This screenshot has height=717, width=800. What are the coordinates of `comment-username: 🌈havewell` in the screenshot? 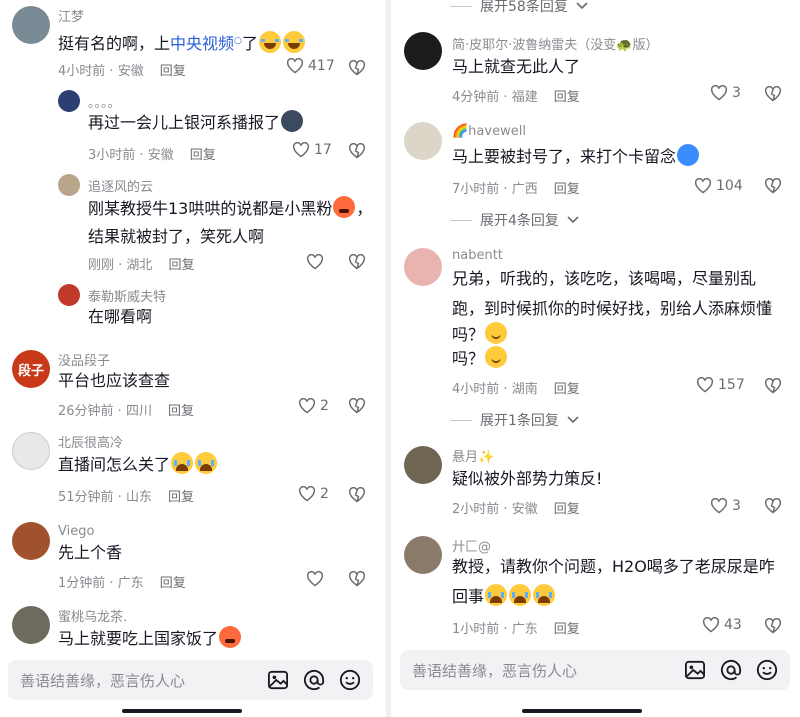 It's located at (489, 131).